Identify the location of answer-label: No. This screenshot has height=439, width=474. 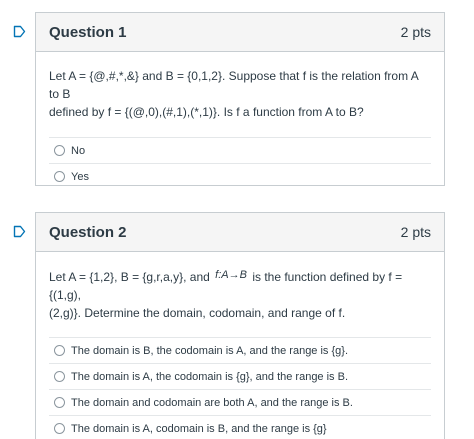
(78, 150).